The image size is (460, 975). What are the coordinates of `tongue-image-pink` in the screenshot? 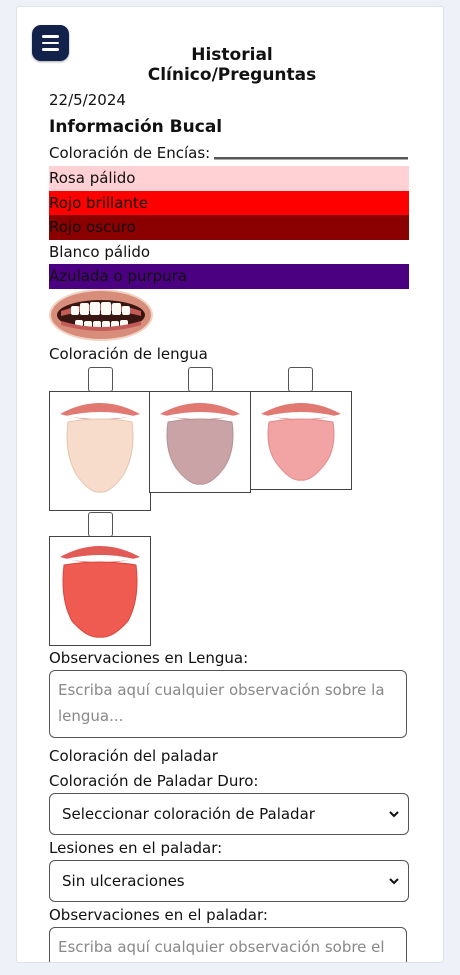 It's located at (301, 440).